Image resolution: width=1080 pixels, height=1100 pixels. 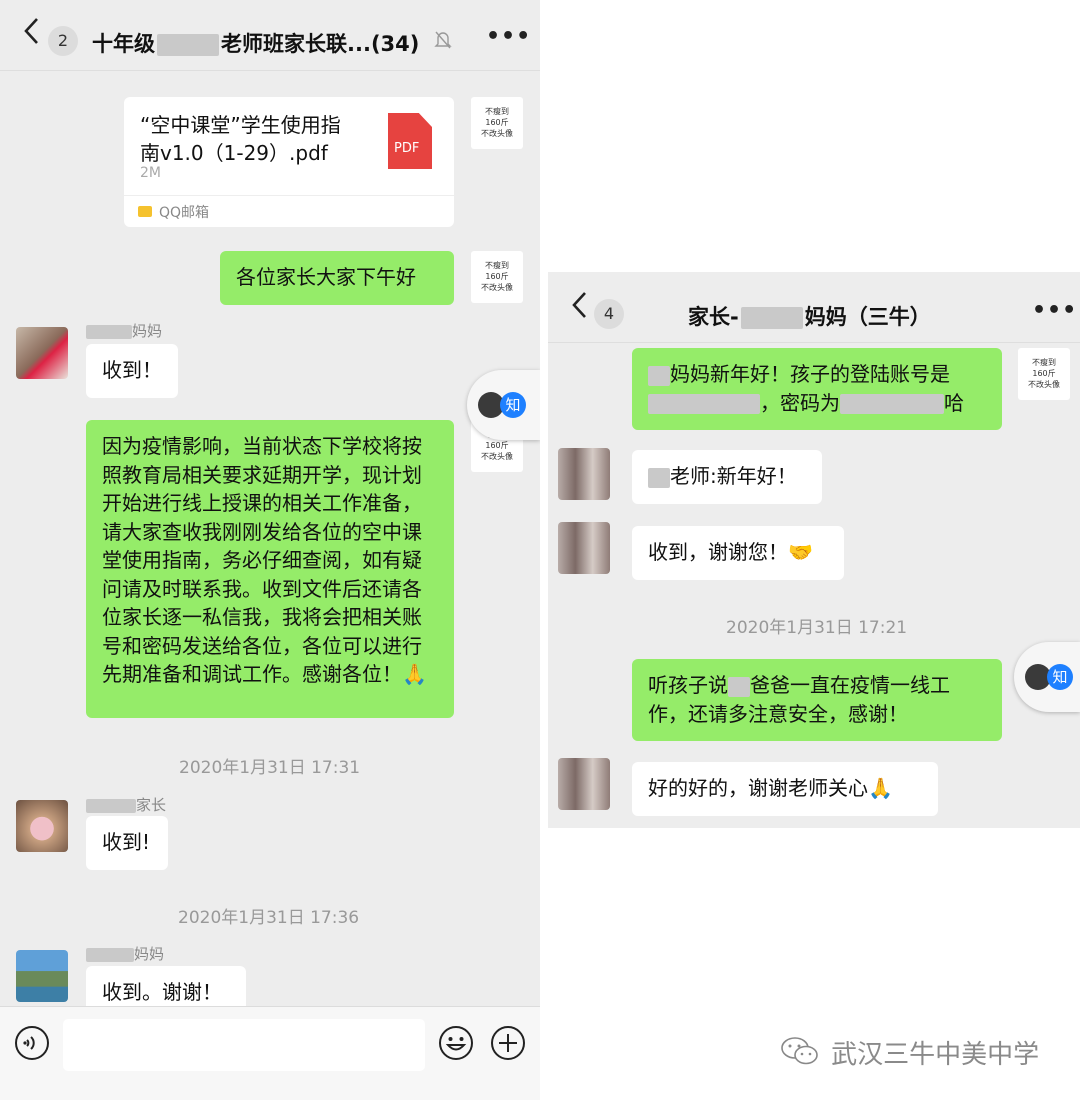 What do you see at coordinates (817, 700) in the screenshot?
I see `outgoing-message-bubble: 听孩子说 爸爸一直在疫情一线工 作，还请多注意安全，感谢！` at bounding box center [817, 700].